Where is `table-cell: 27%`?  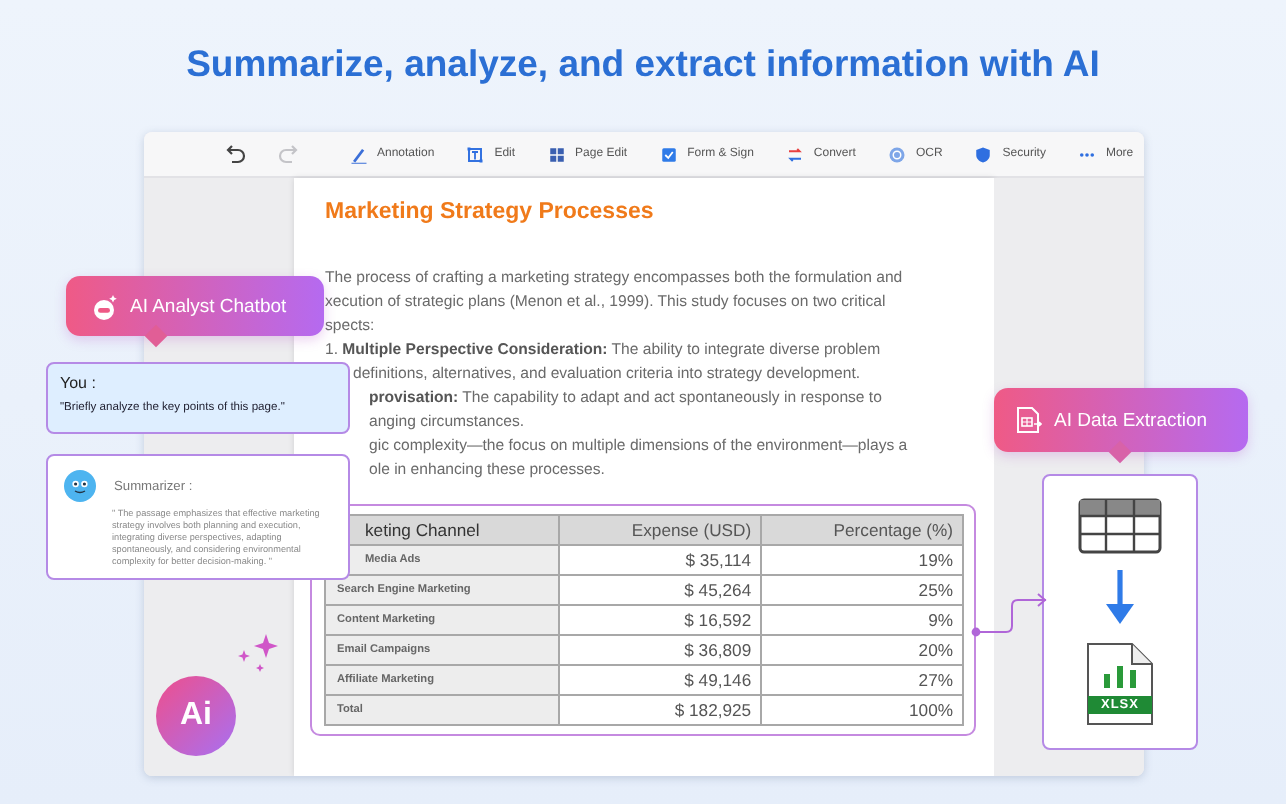
table-cell: 27% is located at coordinates (861, 680).